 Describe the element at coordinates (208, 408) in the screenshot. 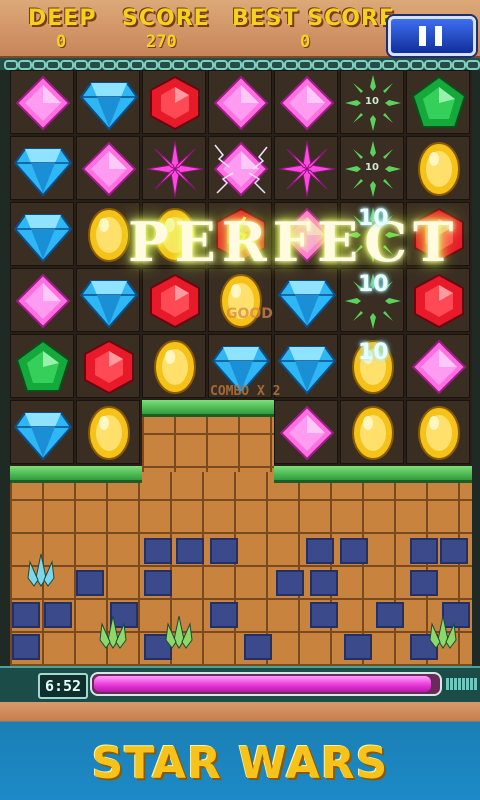

I see `grass-ledge` at that location.